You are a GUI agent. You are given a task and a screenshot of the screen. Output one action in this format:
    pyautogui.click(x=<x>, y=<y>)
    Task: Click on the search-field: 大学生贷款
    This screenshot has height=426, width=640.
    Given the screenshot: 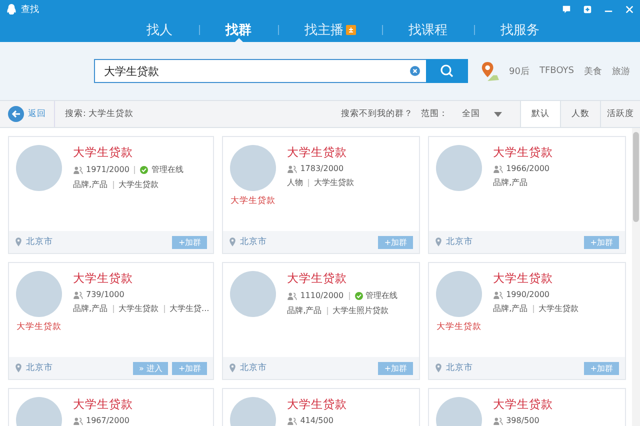 What is the action you would take?
    pyautogui.click(x=260, y=71)
    